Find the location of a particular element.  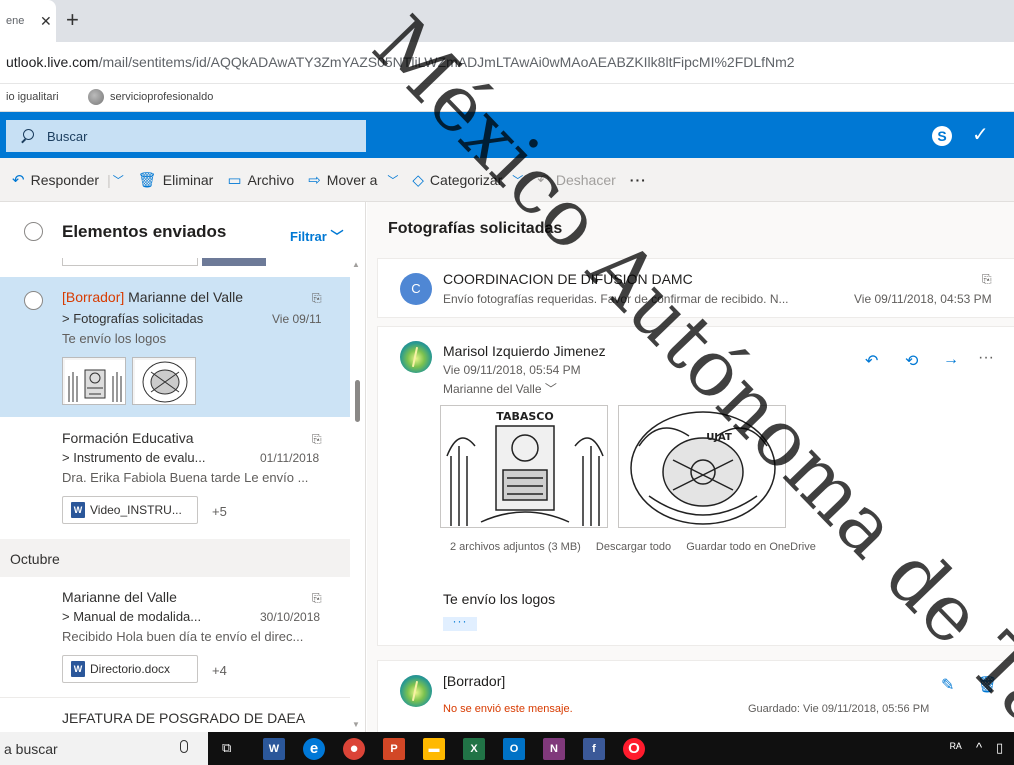

taskbar-search: a buscar is located at coordinates (104, 748).